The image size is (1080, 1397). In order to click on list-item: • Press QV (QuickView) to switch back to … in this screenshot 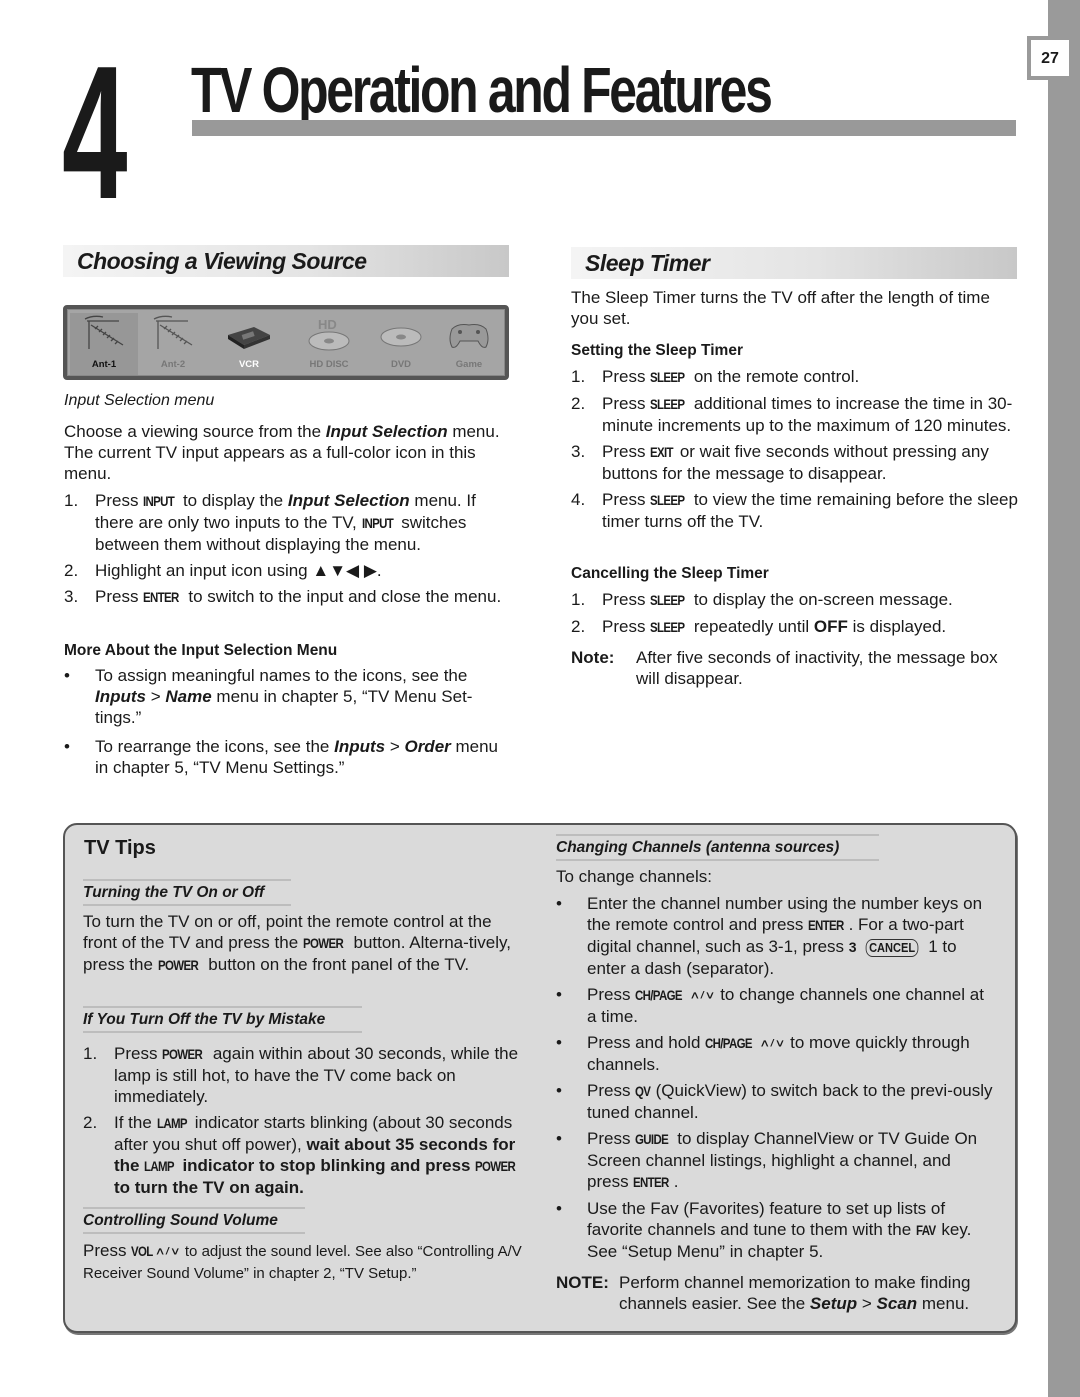, I will do `click(774, 1101)`.